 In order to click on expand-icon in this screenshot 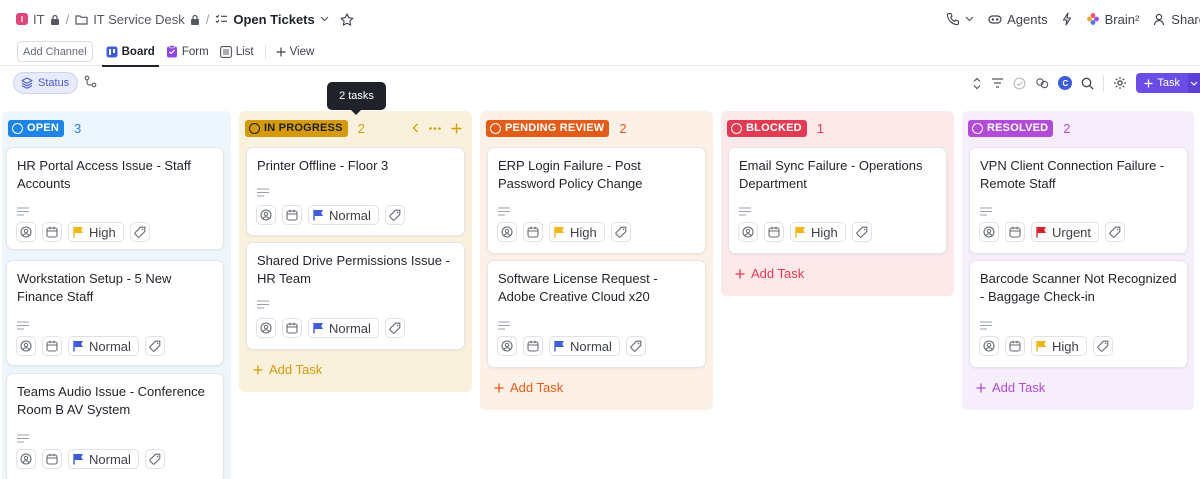, I will do `click(977, 83)`.